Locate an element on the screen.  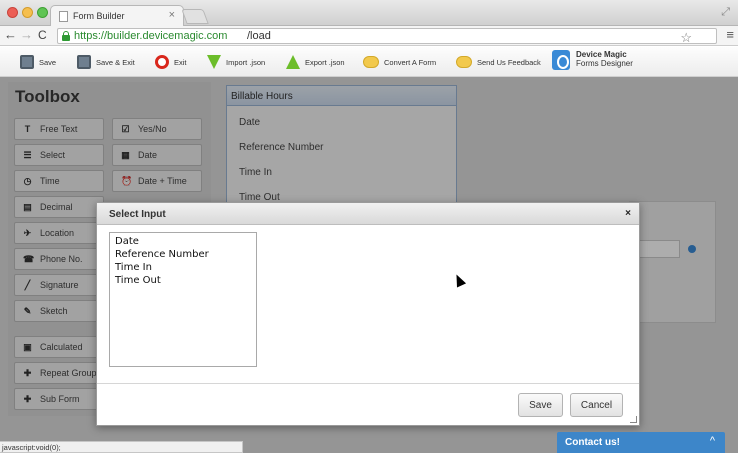
close-icon: × is located at coordinates (628, 213).